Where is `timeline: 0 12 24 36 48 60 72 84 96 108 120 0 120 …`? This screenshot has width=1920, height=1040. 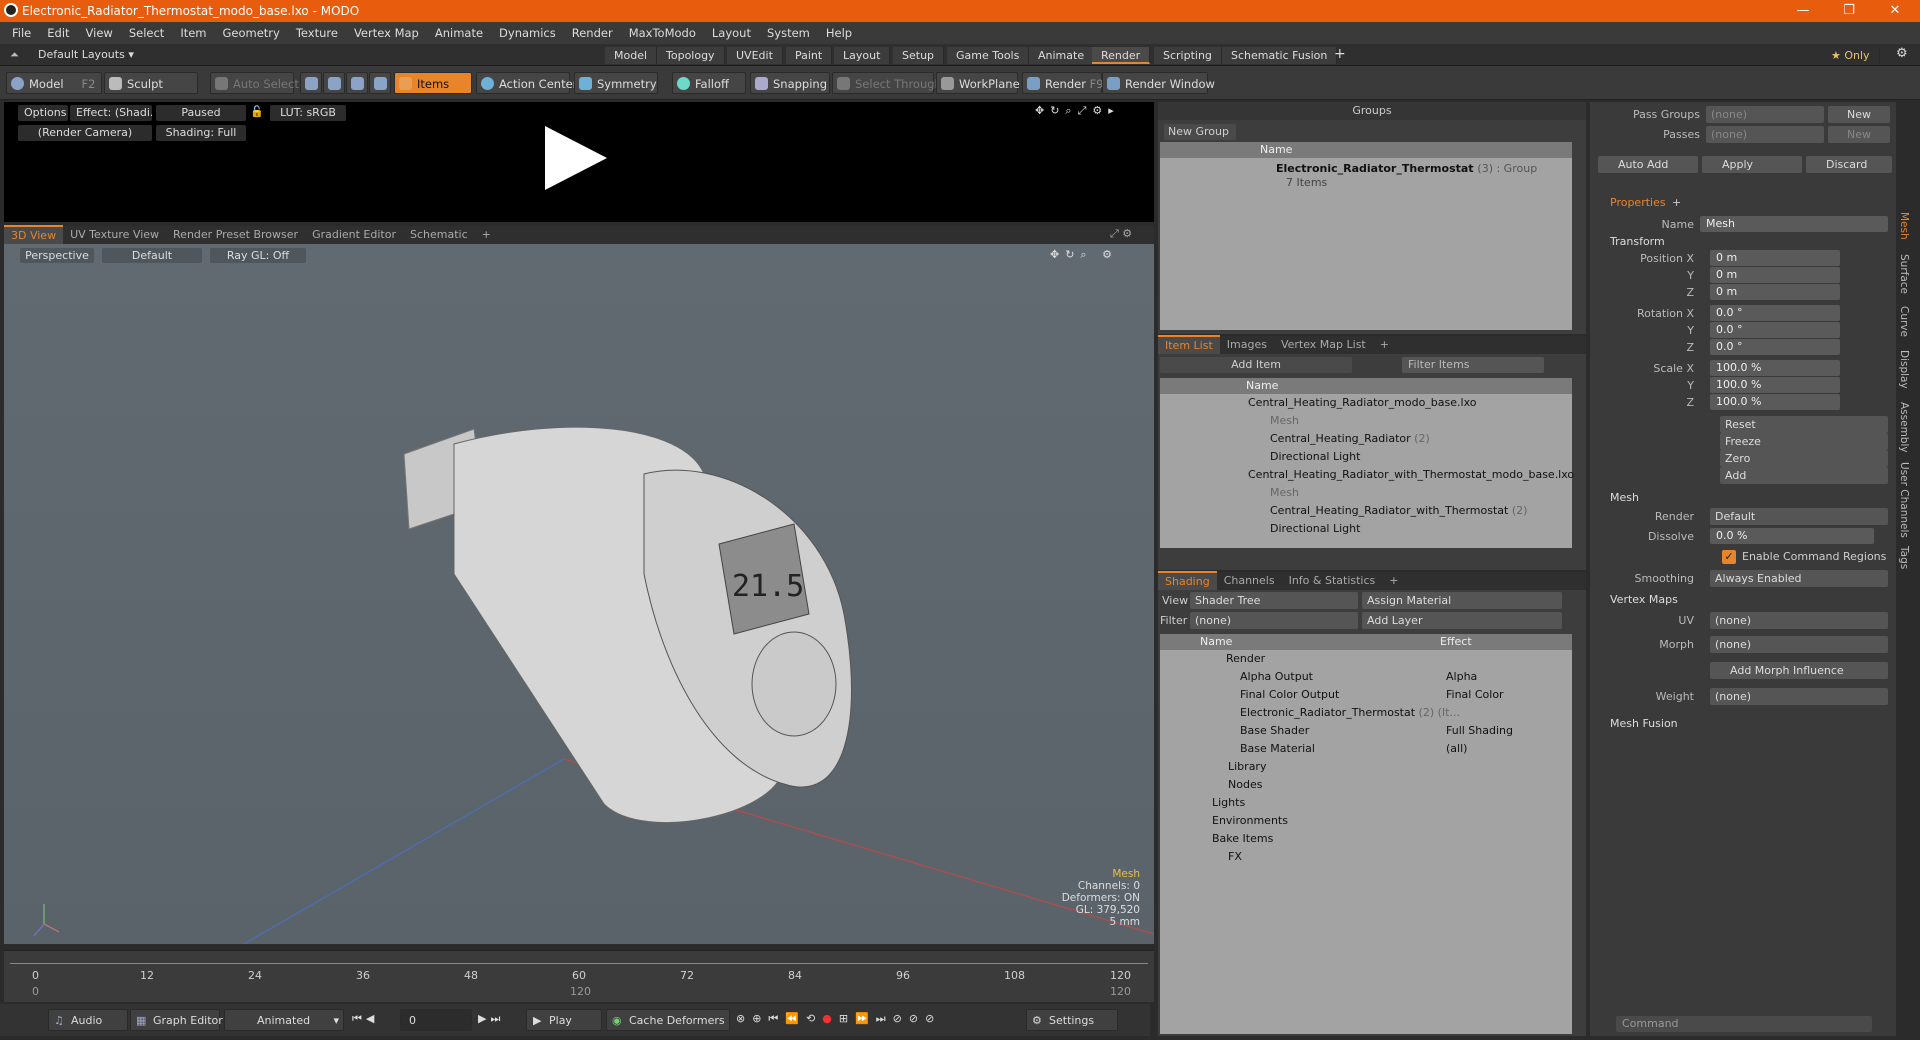 timeline: 0 12 24 36 48 60 72 84 96 108 120 0 120 … is located at coordinates (579, 976).